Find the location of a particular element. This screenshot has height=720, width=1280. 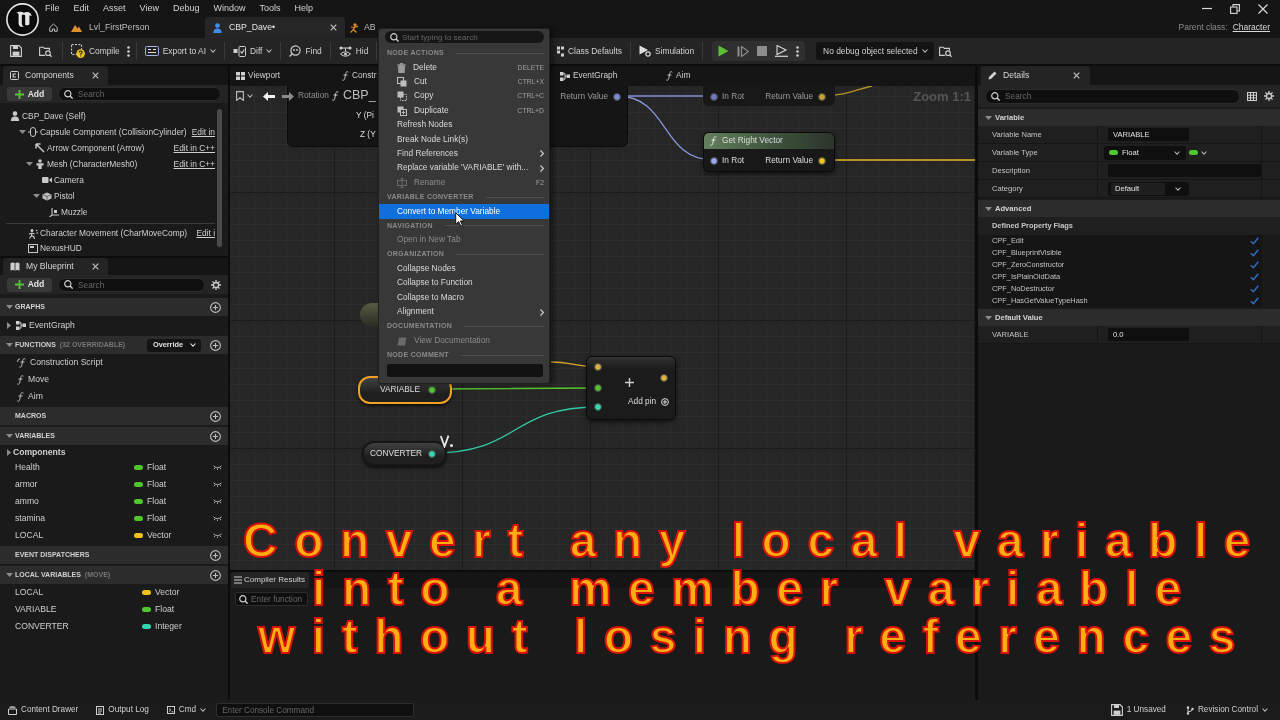

node-title: Get Right Vector is located at coordinates (752, 141).